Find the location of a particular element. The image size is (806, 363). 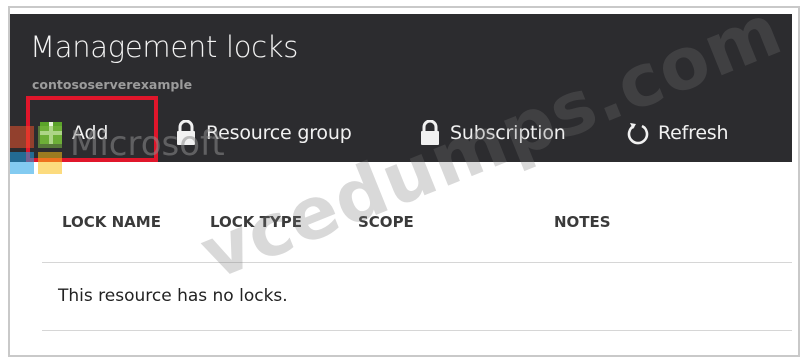

microsoft-logo is located at coordinates (41, 152).